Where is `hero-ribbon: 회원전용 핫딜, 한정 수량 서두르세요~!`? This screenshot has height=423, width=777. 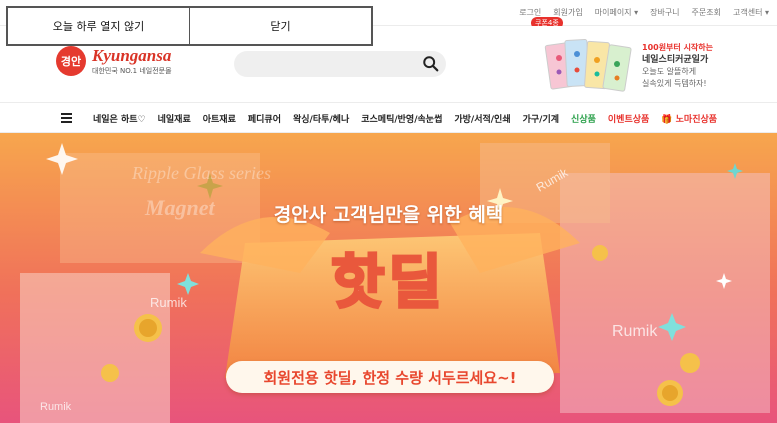
hero-ribbon: 회원전용 핫딜, 한정 수량 서두르세요~! is located at coordinates (390, 377).